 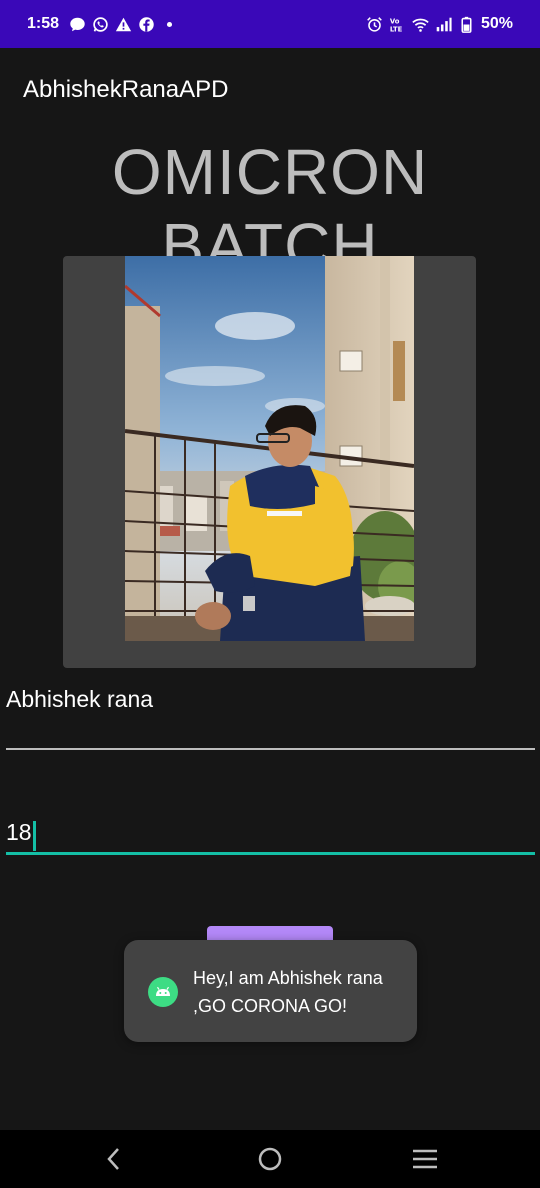 I want to click on svg-text: Vo, so click(x=395, y=21).